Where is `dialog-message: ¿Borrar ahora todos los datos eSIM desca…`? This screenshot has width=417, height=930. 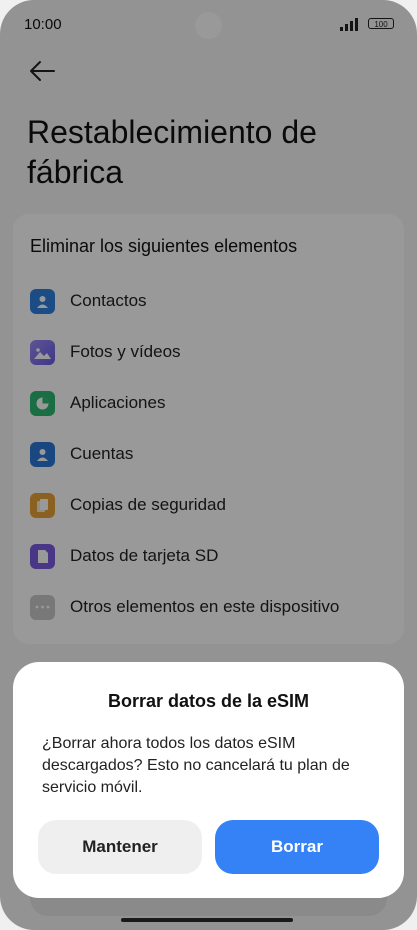
dialog-message: ¿Borrar ahora todos los datos eSIM desca… is located at coordinates (196, 765).